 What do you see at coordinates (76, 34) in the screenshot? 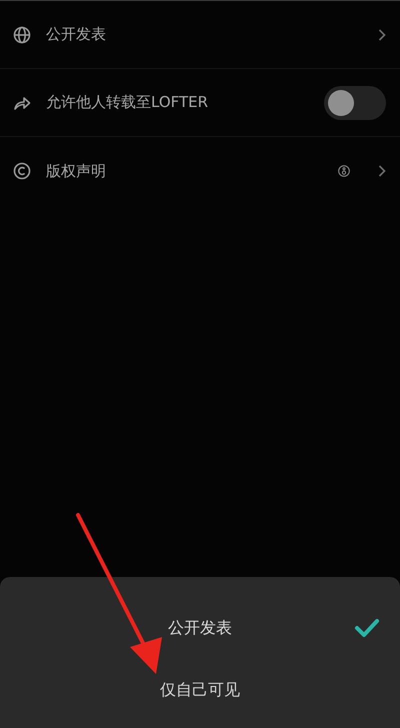
I see `setting-label: 公开发表` at bounding box center [76, 34].